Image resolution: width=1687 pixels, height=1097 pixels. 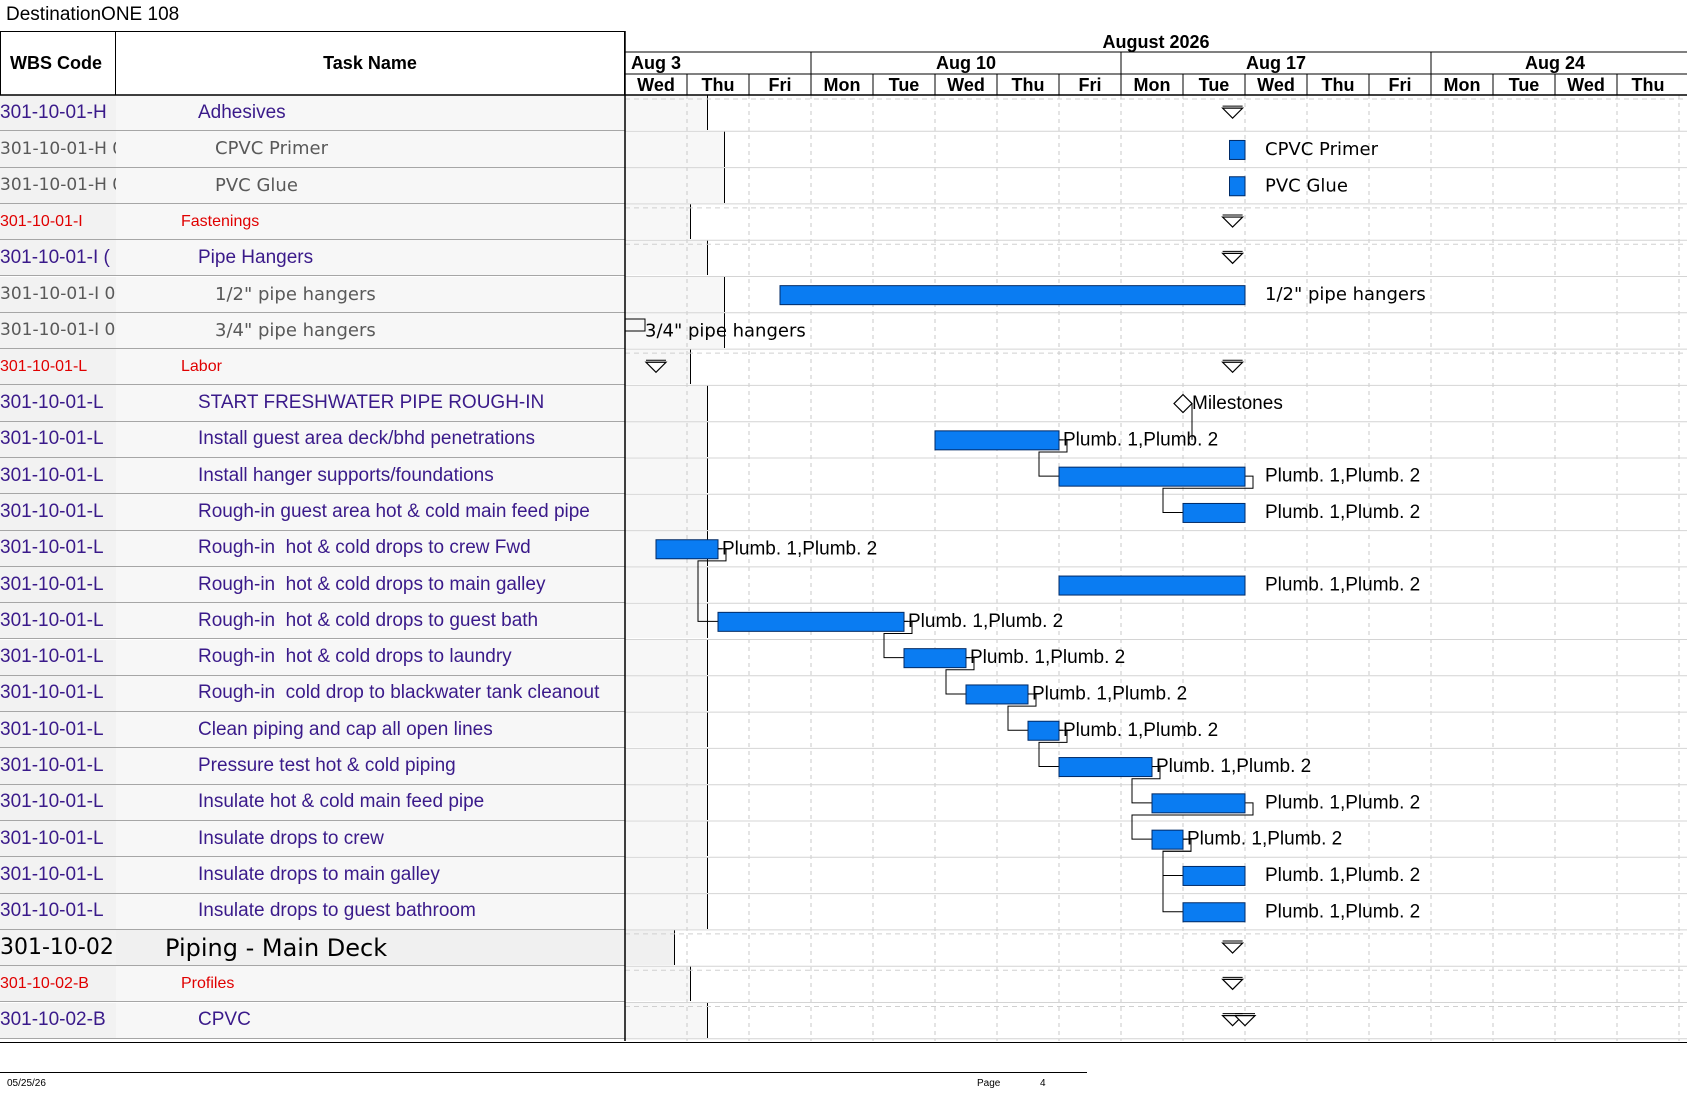 I want to click on label-leader, so click(x=635, y=325).